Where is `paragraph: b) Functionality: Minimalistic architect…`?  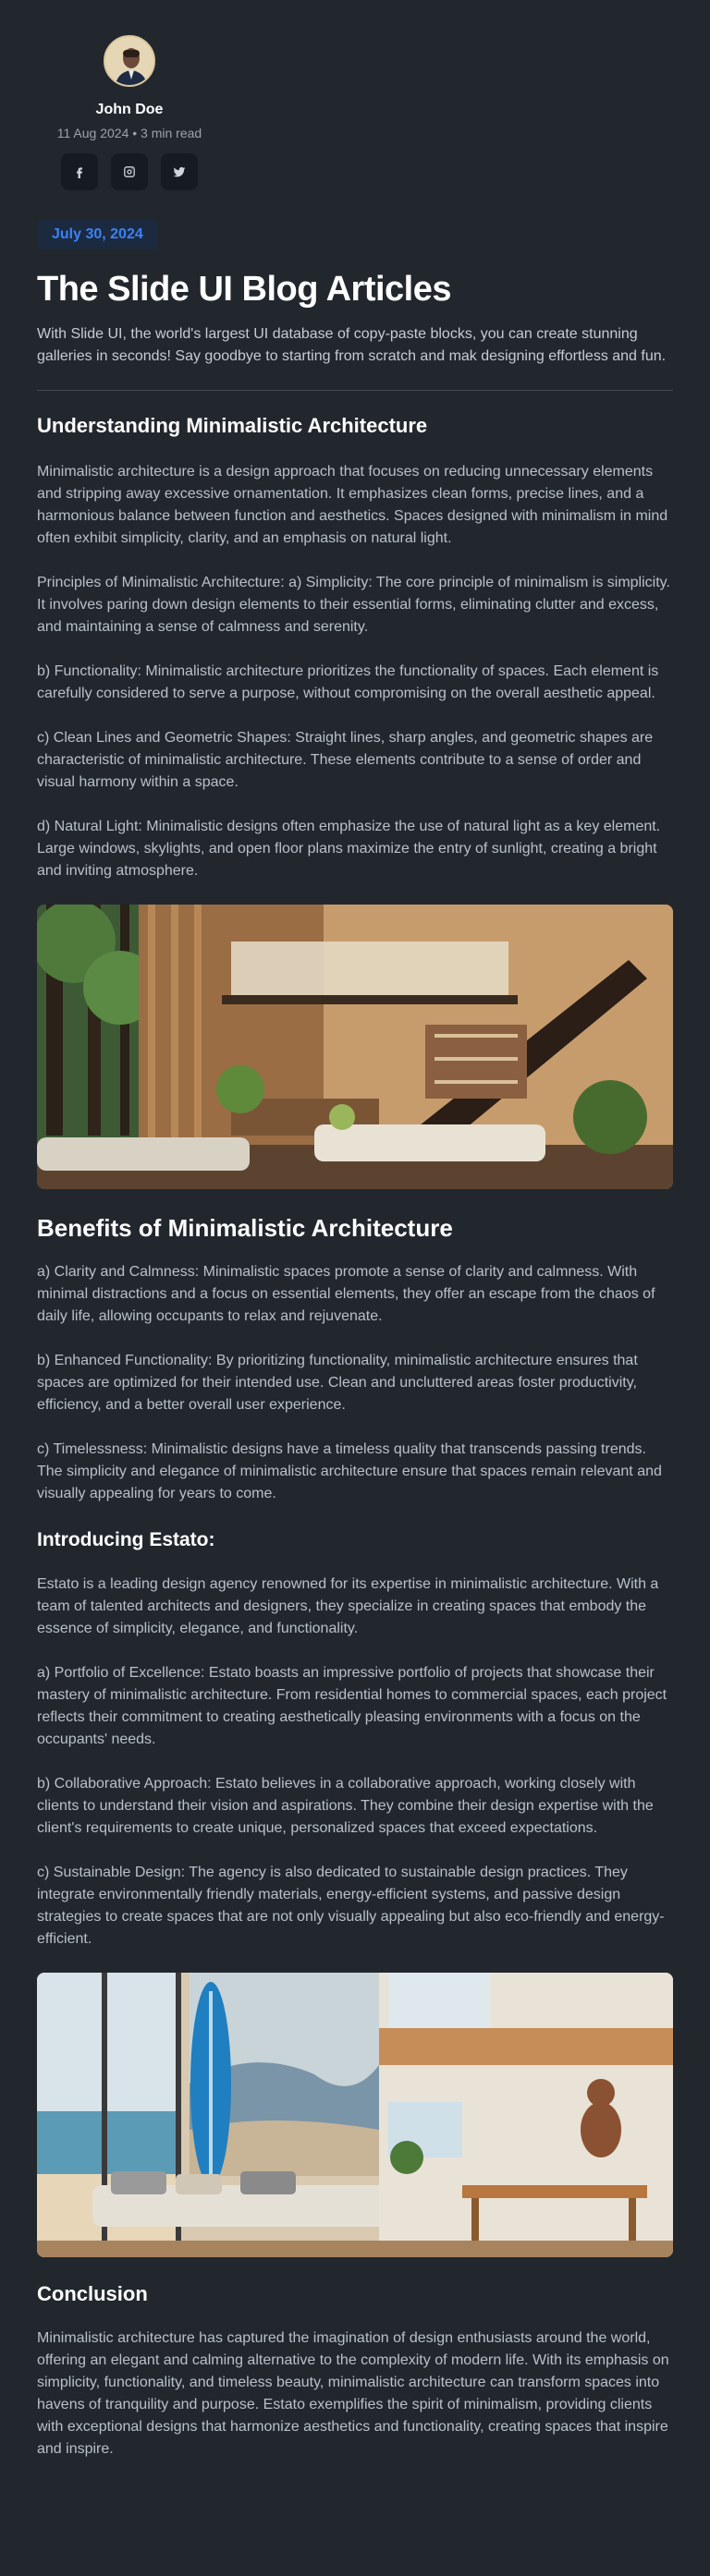 paragraph: b) Functionality: Minimalistic architect… is located at coordinates (348, 682).